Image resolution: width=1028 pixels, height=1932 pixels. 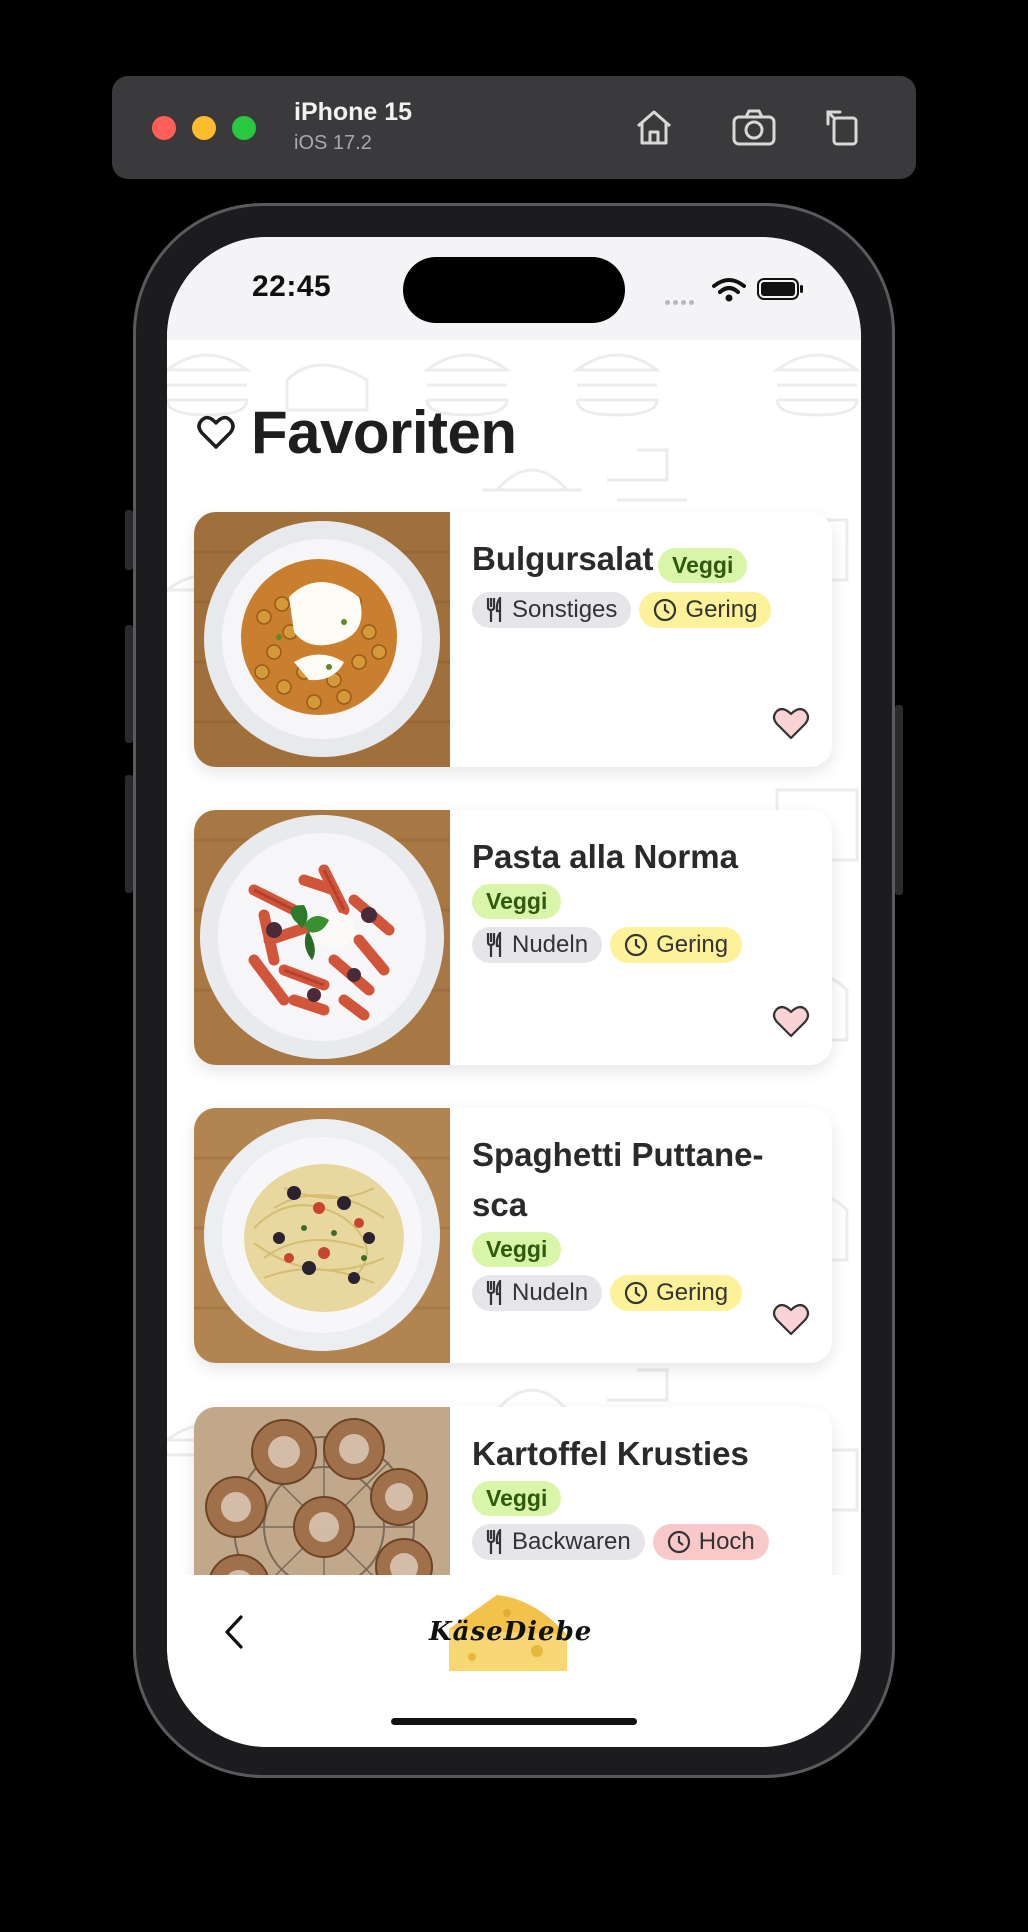 What do you see at coordinates (647, 897) in the screenshot?
I see `recipe-info: Pasta alla Norma Veggi Nudeln Gering` at bounding box center [647, 897].